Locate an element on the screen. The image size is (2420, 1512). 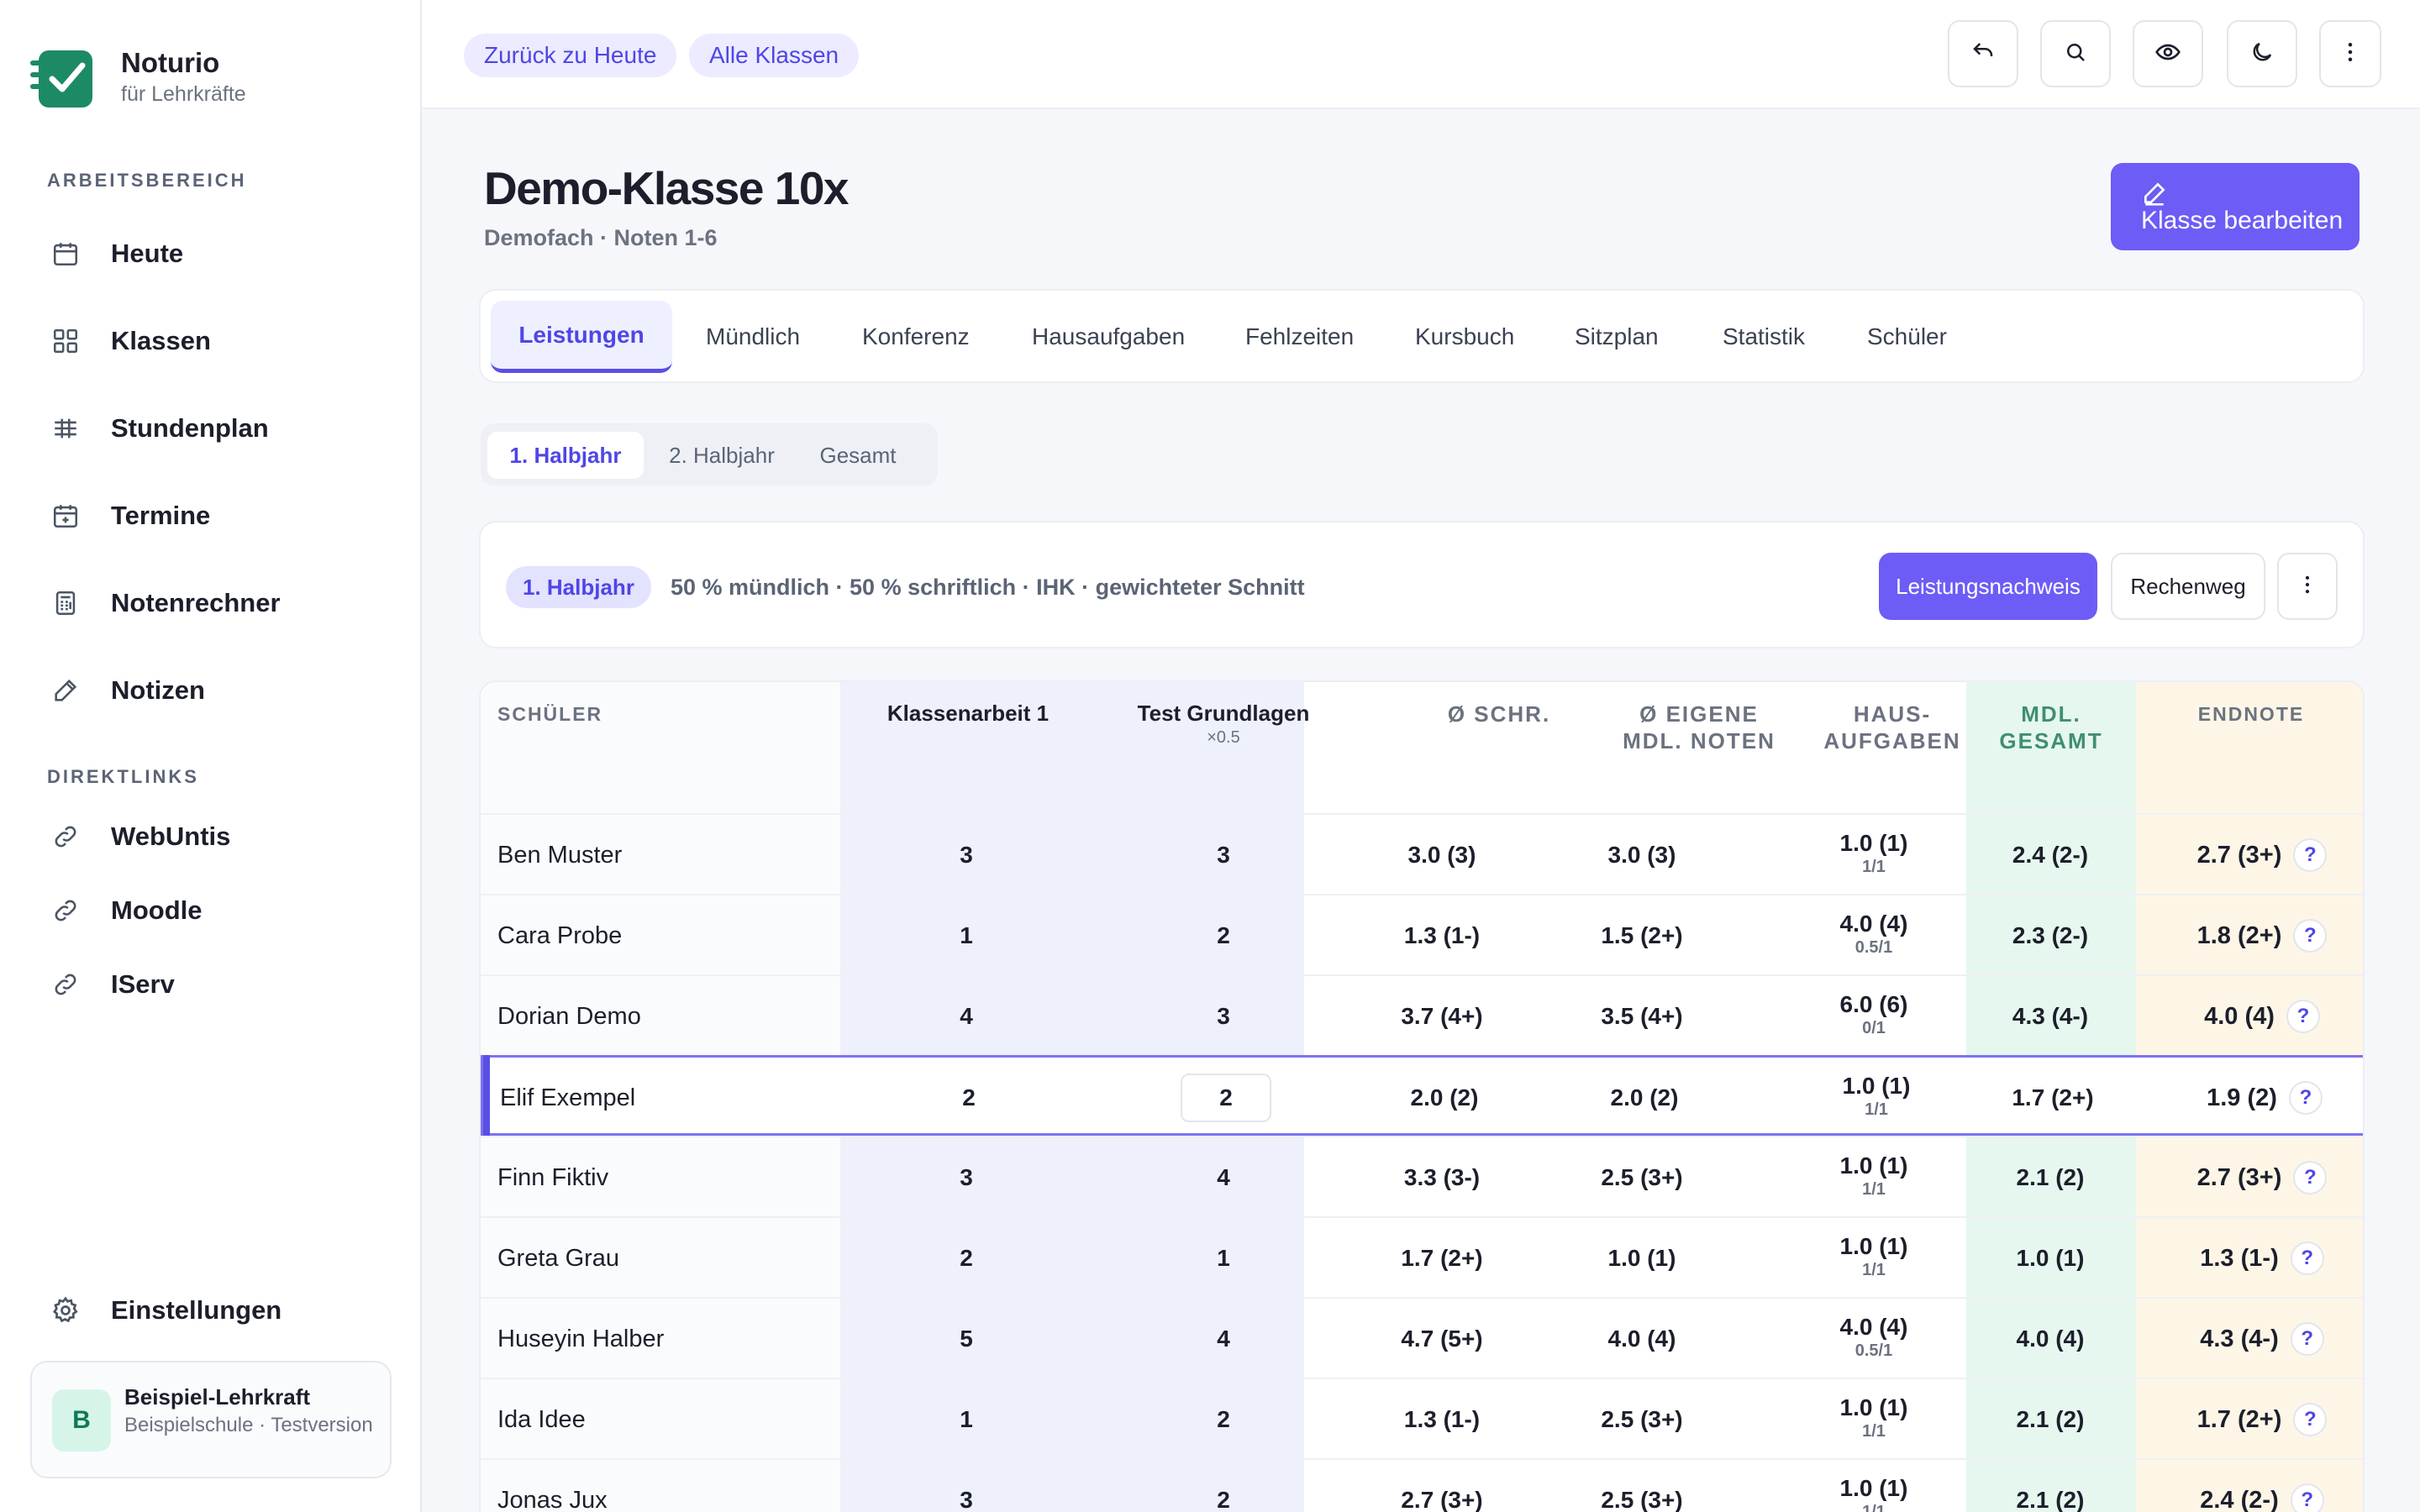
student-name: Huseyin Halber is located at coordinates (581, 1339).